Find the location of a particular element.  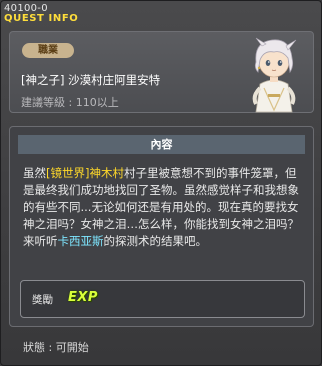

recommended-level: 建議等級 : 110以上 is located at coordinates (70, 102).